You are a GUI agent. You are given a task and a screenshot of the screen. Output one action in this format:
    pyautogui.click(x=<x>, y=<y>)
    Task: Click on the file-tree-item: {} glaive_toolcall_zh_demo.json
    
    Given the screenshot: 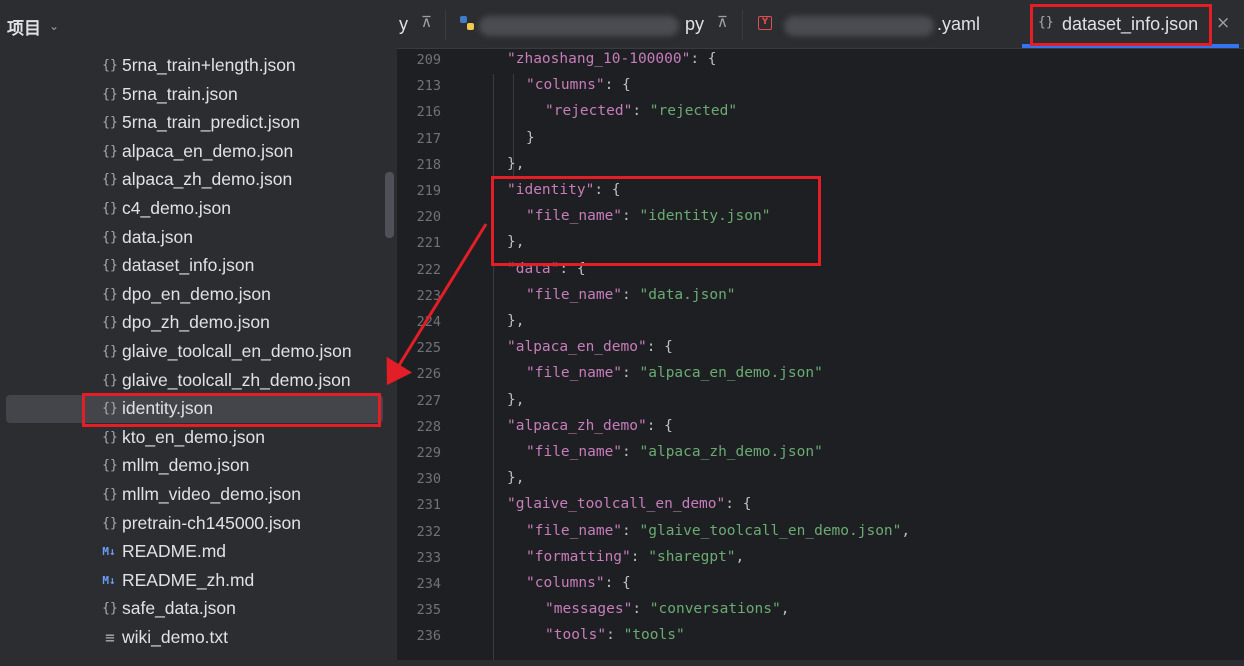 What is the action you would take?
    pyautogui.click(x=195, y=381)
    